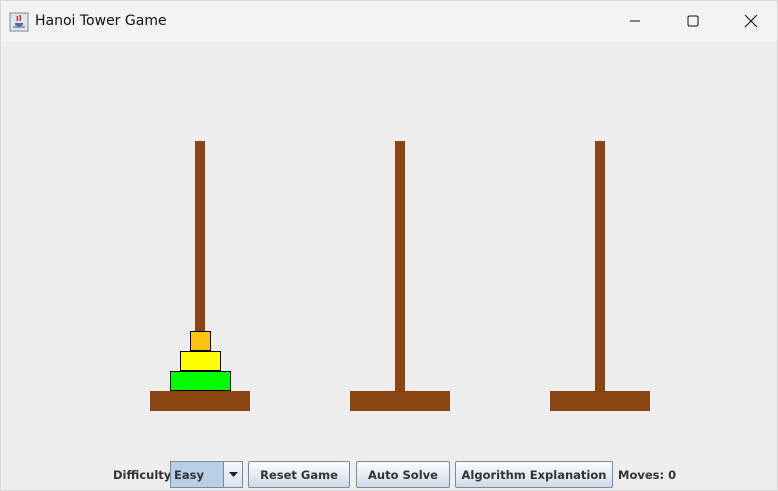 Image resolution: width=778 pixels, height=491 pixels. I want to click on java-cup-icon, so click(19, 22).